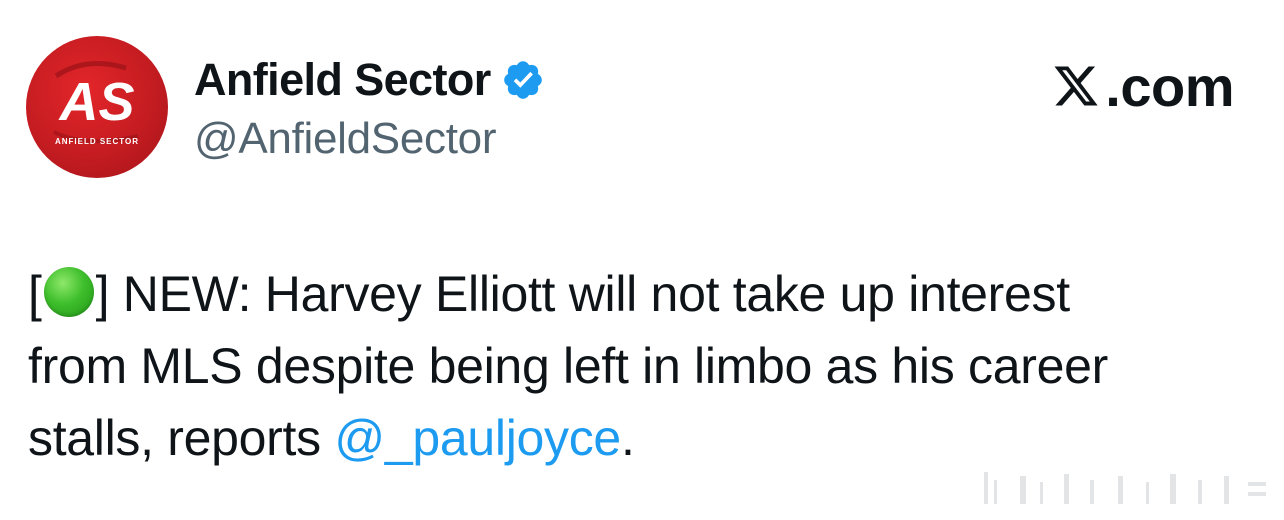 Image resolution: width=1284 pixels, height=520 pixels. I want to click on account-handle: @AnfieldSector, so click(345, 139).